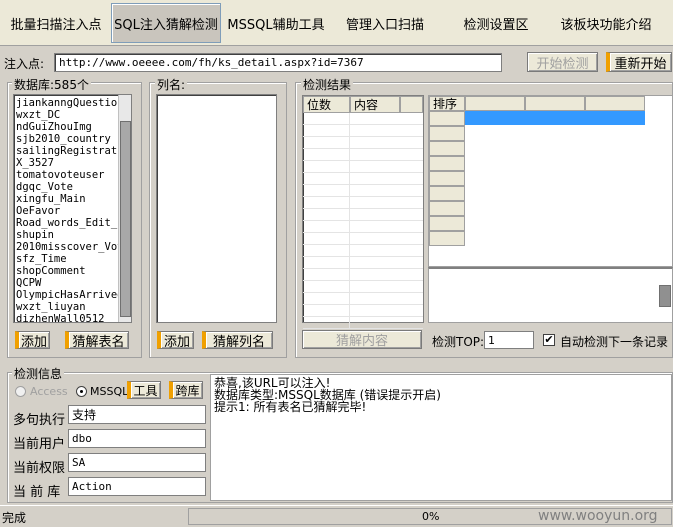 This screenshot has height=527, width=673. I want to click on current-db-field: Action, so click(137, 486).